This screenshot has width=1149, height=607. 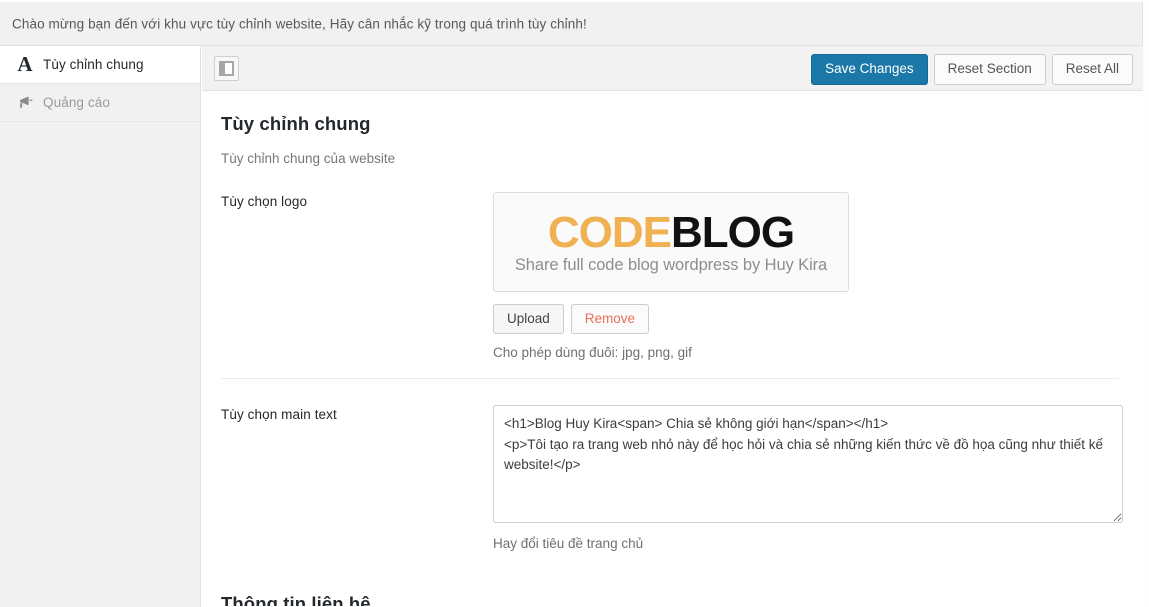 What do you see at coordinates (279, 414) in the screenshot?
I see `field-label-main-text: Tùy chọn main text` at bounding box center [279, 414].